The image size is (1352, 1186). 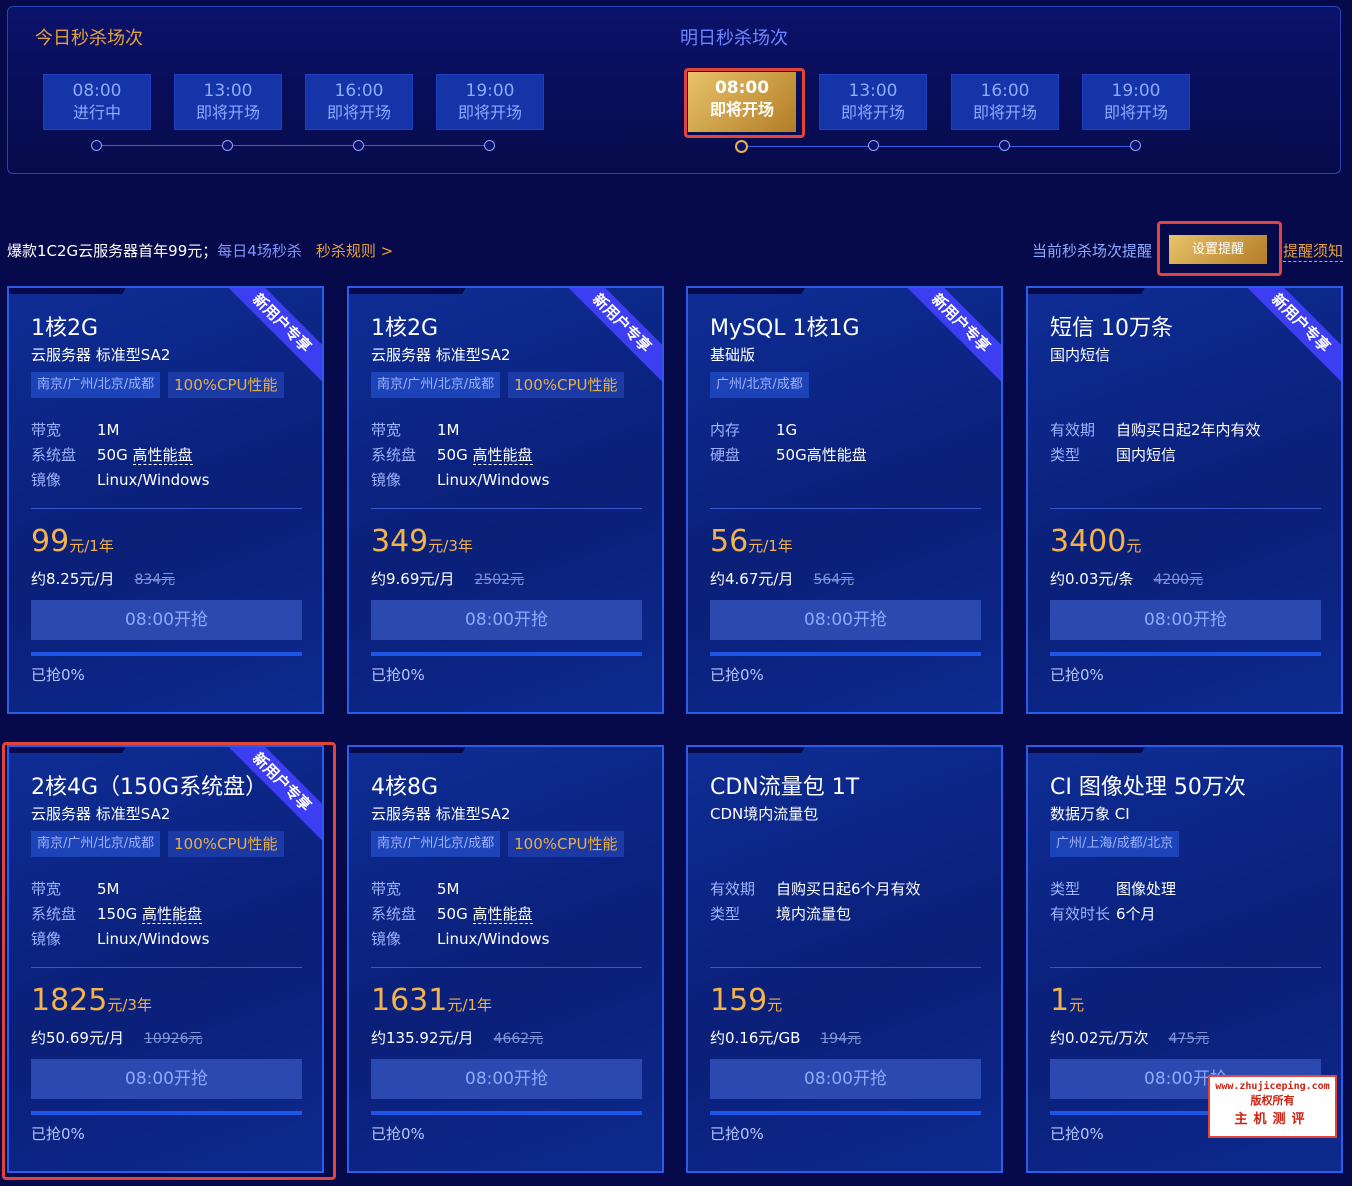 I want to click on today-slot-1300: 13:00 即将开场, so click(x=228, y=102).